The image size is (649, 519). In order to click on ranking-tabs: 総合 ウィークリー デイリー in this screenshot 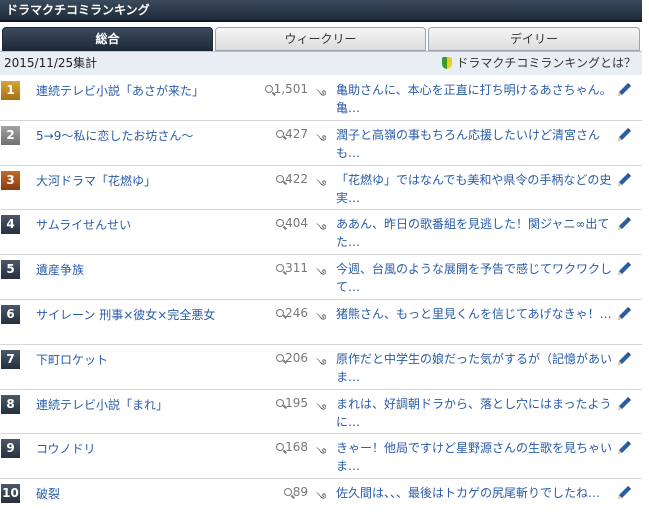, I will do `click(322, 39)`.